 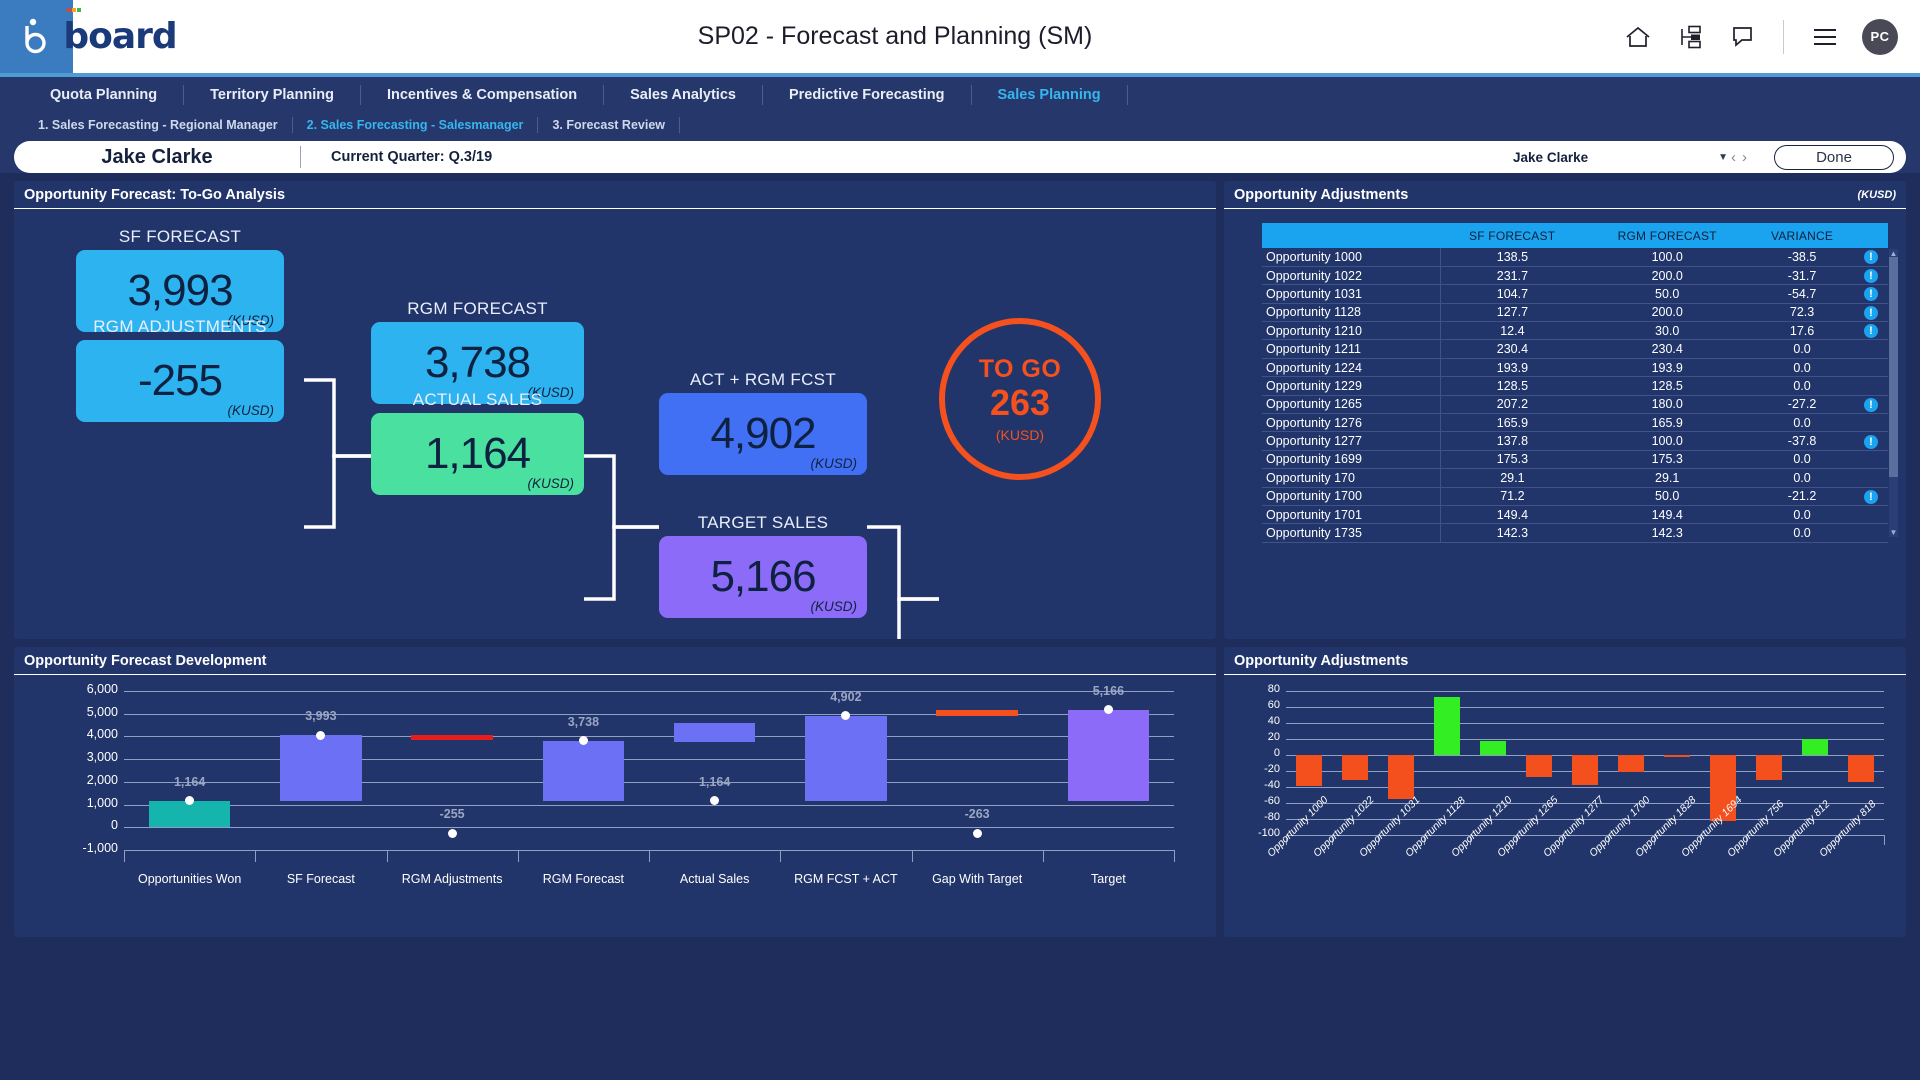 I want to click on kpi-actual-sales: ACTUAL SALES 1,164 (KUSD), so click(x=477, y=442).